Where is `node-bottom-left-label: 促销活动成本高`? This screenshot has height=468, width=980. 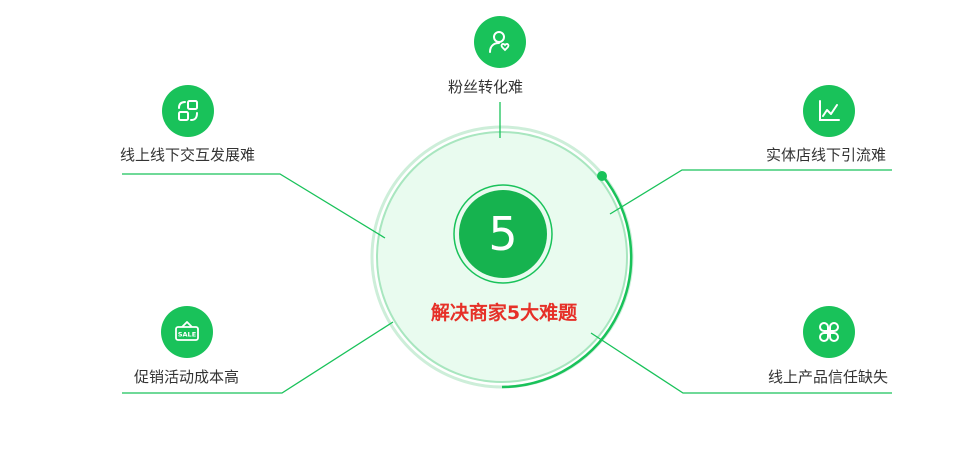
node-bottom-left-label: 促销活动成本高 is located at coordinates (187, 377).